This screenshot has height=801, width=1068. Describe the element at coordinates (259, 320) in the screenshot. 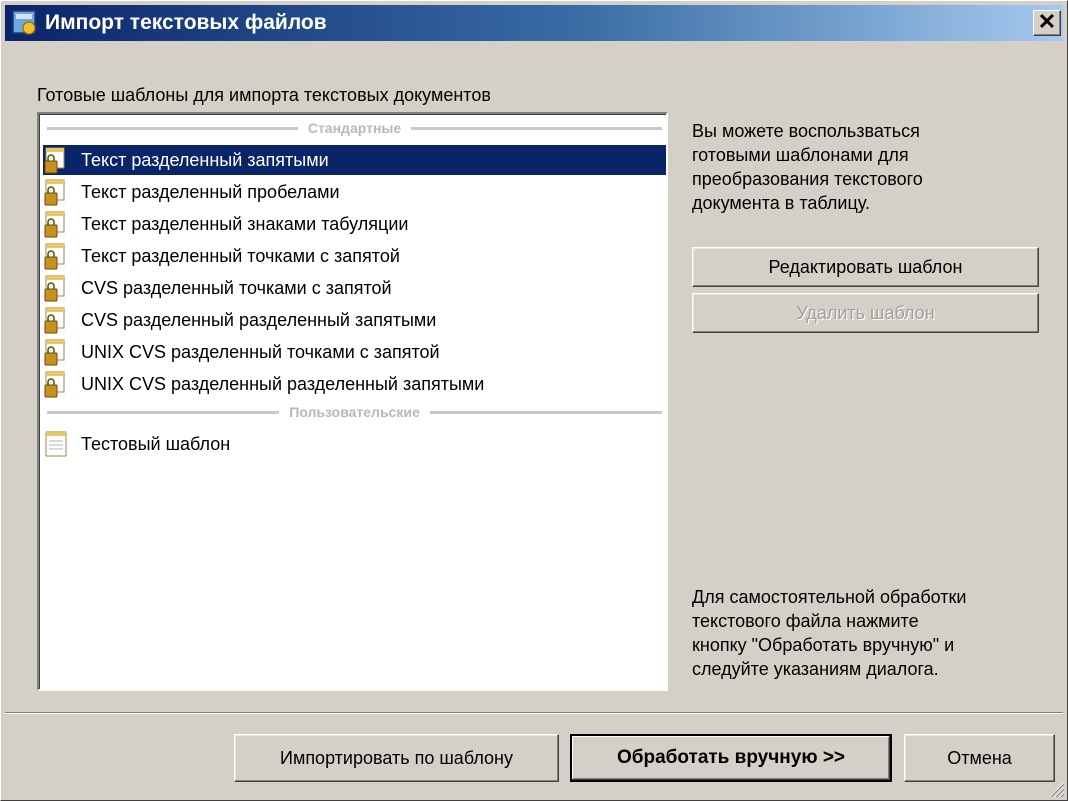

I see `list-item-label: CVS разделенный разделенный запятыми` at that location.